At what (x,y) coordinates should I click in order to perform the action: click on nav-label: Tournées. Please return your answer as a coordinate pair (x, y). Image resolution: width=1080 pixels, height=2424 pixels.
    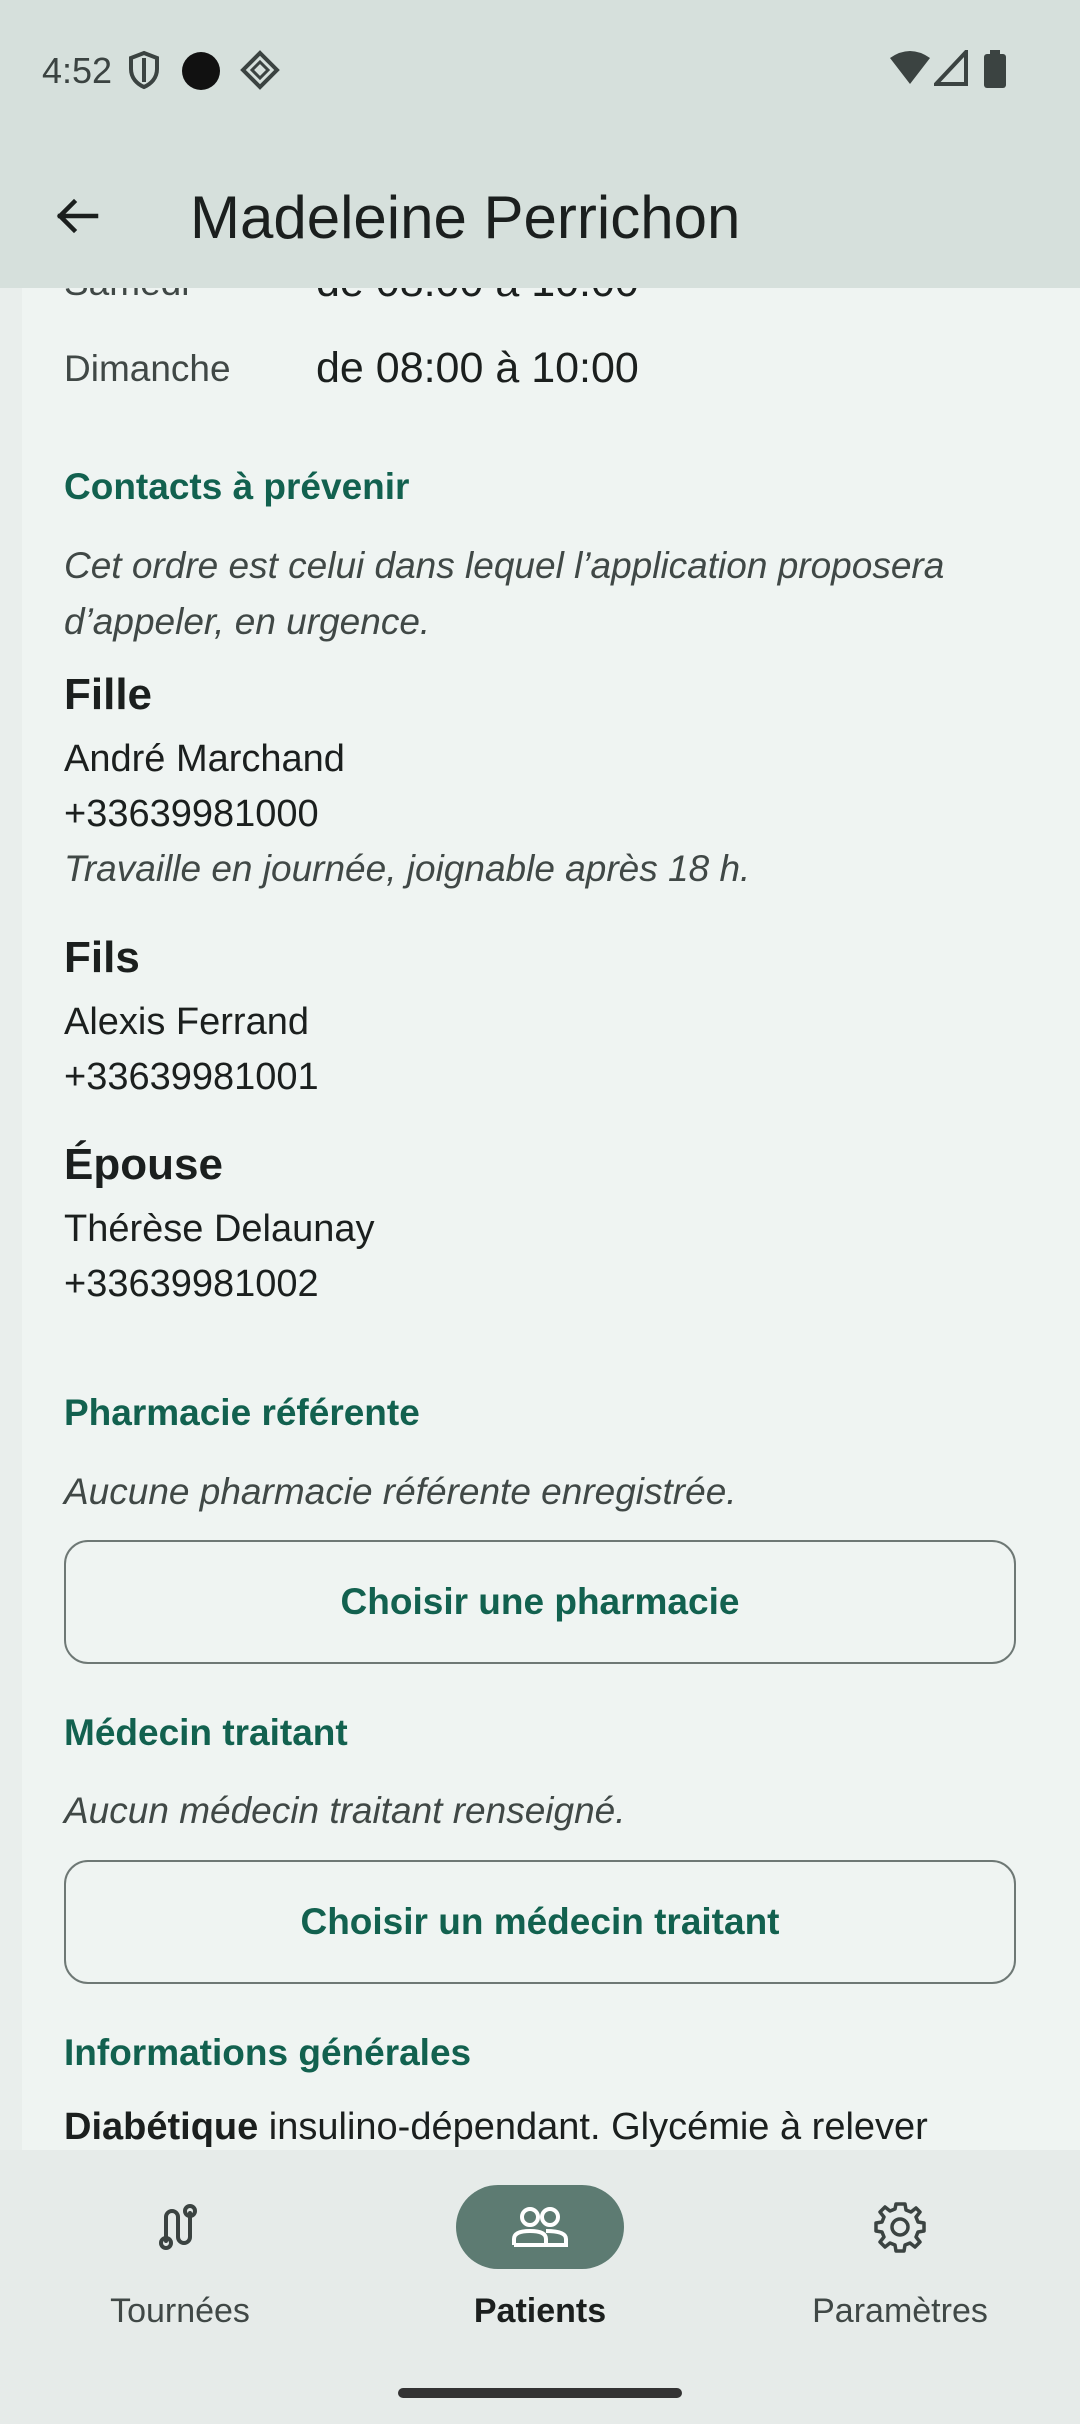
    Looking at the image, I should click on (180, 2311).